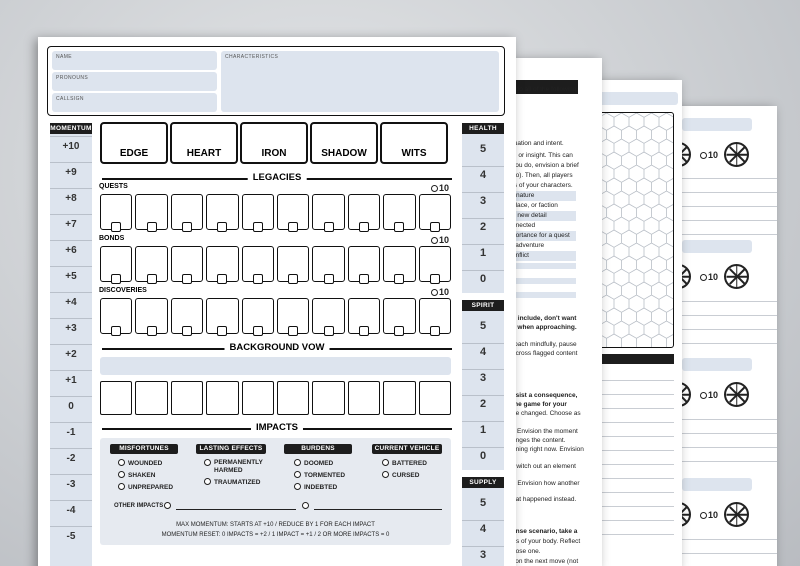 The image size is (800, 566). I want to click on momentum-value: -2, so click(71, 458).